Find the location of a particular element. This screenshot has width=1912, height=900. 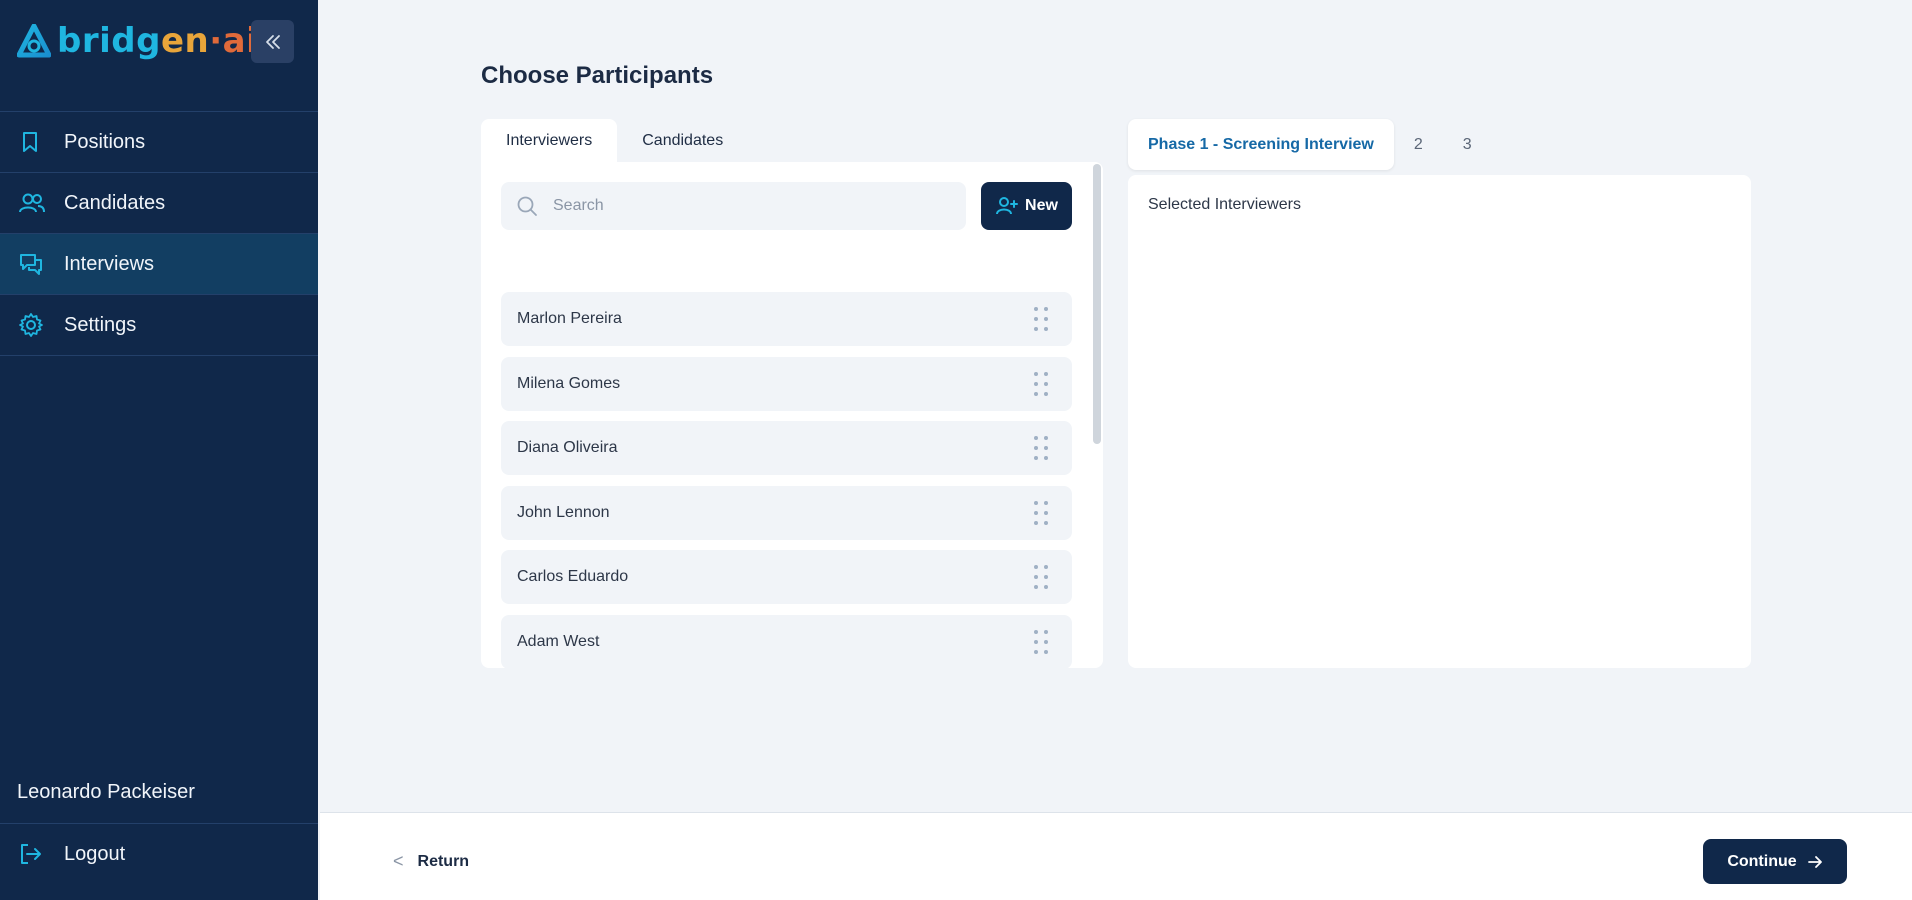

search-box is located at coordinates (733, 206).